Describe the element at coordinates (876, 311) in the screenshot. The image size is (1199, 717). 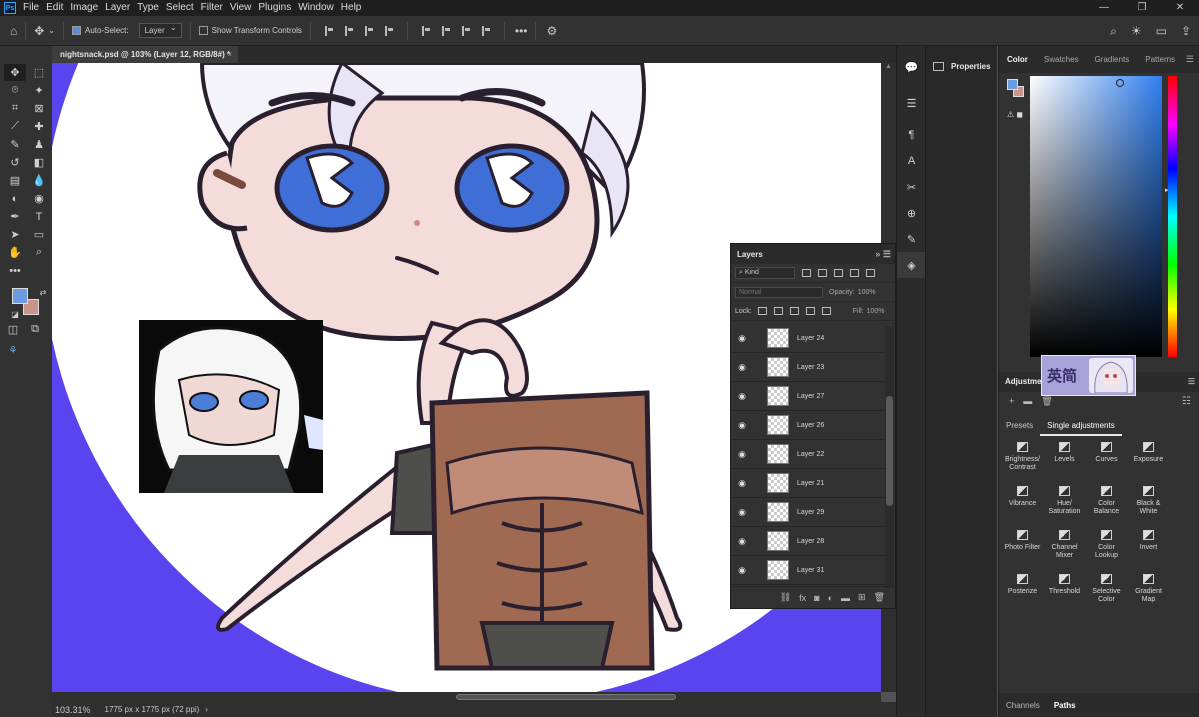
I see `fill-value: 100%` at that location.